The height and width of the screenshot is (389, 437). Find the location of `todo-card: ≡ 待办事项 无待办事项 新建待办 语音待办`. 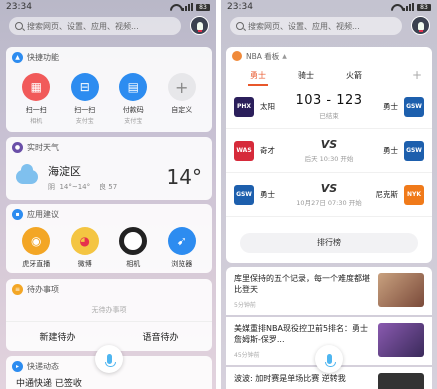

todo-card: ≡ 待办事项 无待办事项 新建待办 语音待办 is located at coordinates (109, 315).